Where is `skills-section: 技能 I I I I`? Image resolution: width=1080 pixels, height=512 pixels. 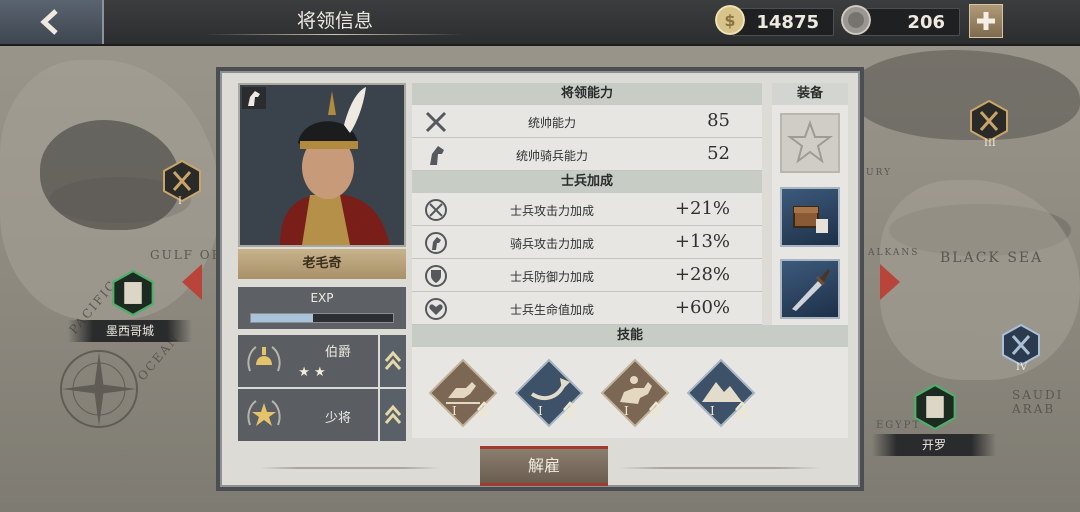
skills-section: 技能 I I I I is located at coordinates (630, 381).